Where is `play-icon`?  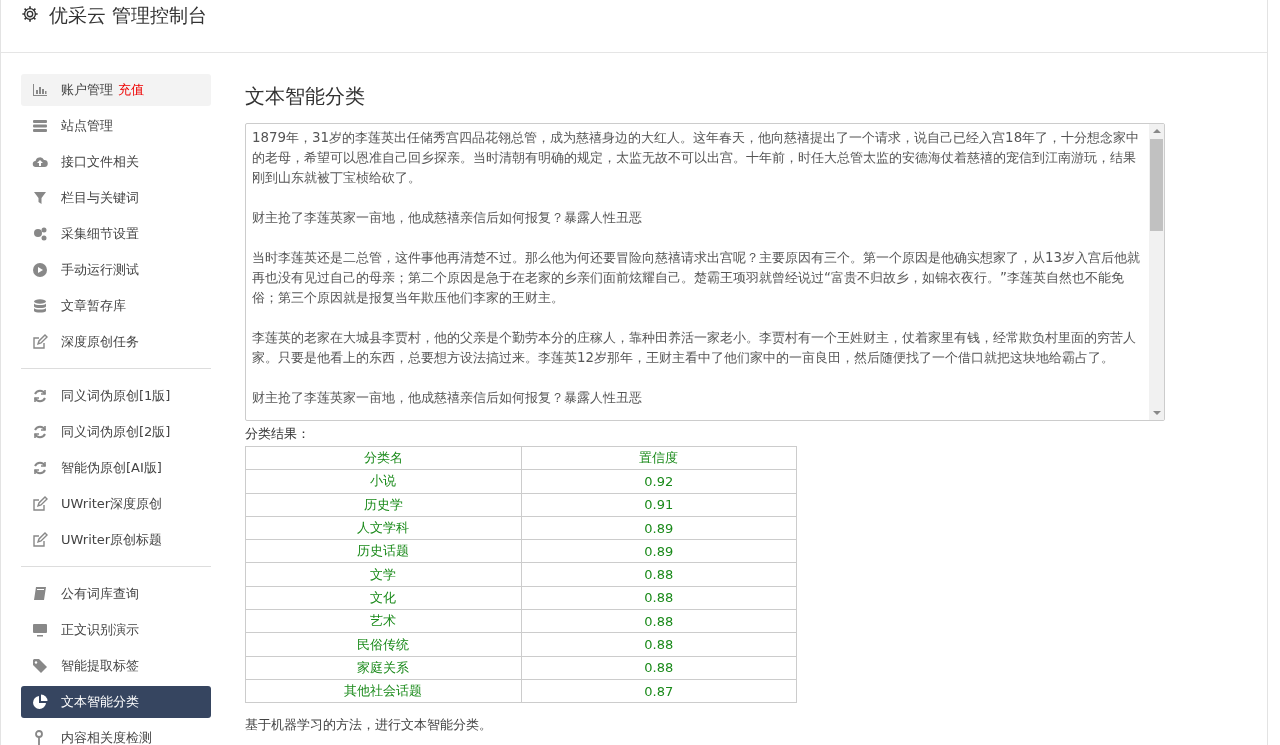
play-icon is located at coordinates (40, 270).